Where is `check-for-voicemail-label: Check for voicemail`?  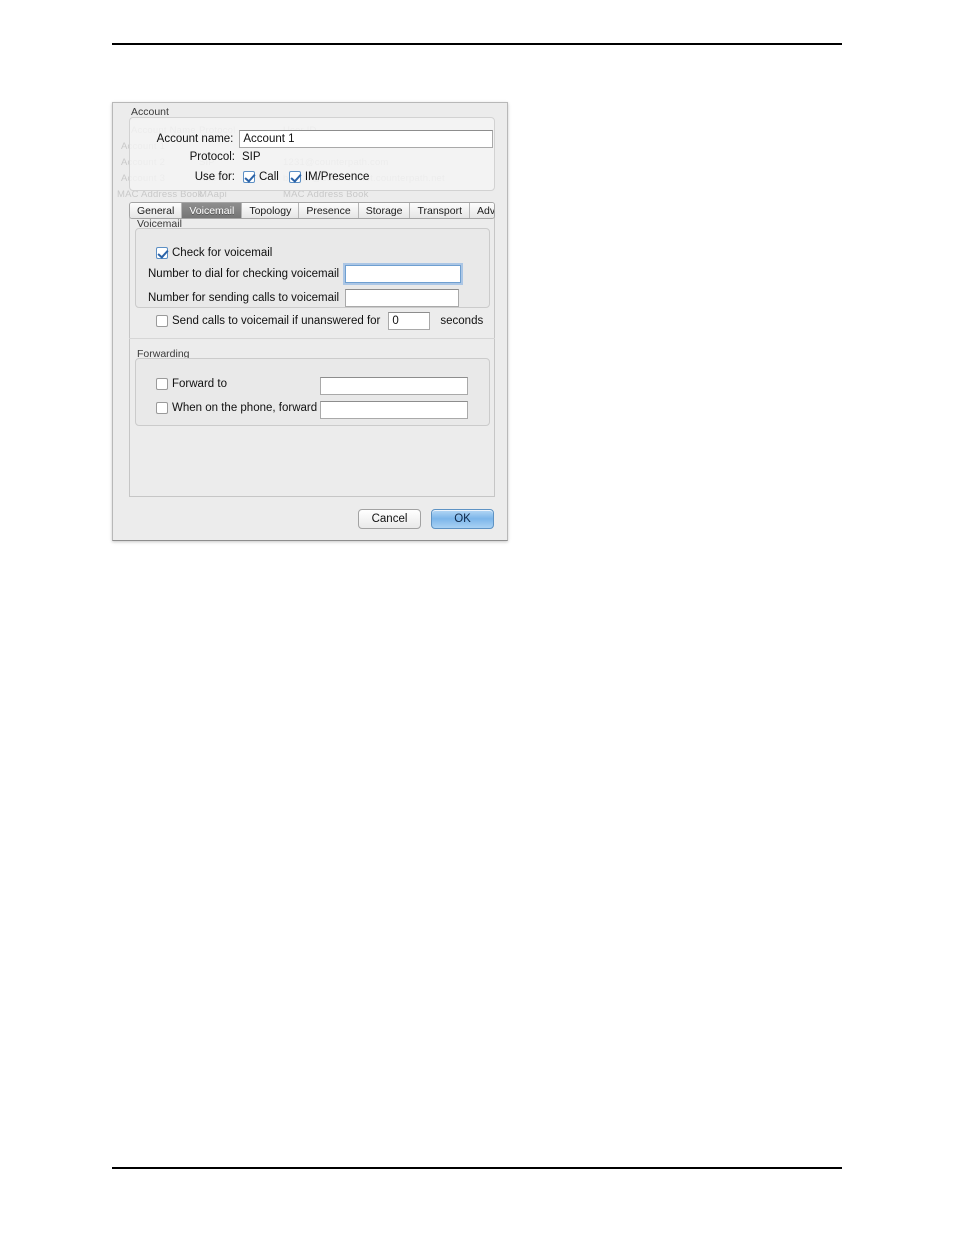
check-for-voicemail-label: Check for voicemail is located at coordinates (222, 253).